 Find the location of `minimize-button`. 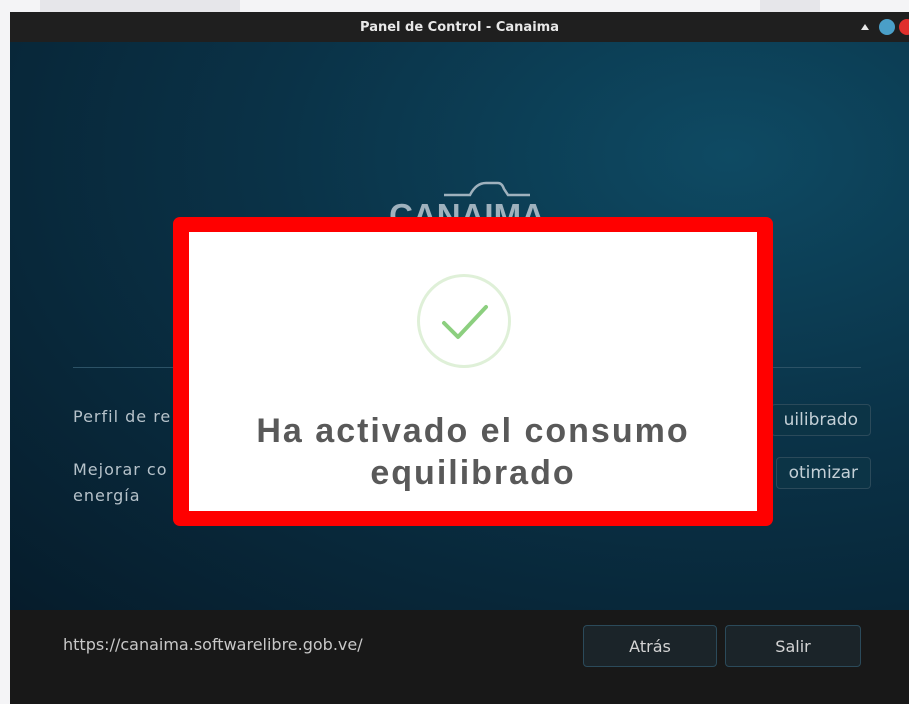

minimize-button is located at coordinates (887, 27).